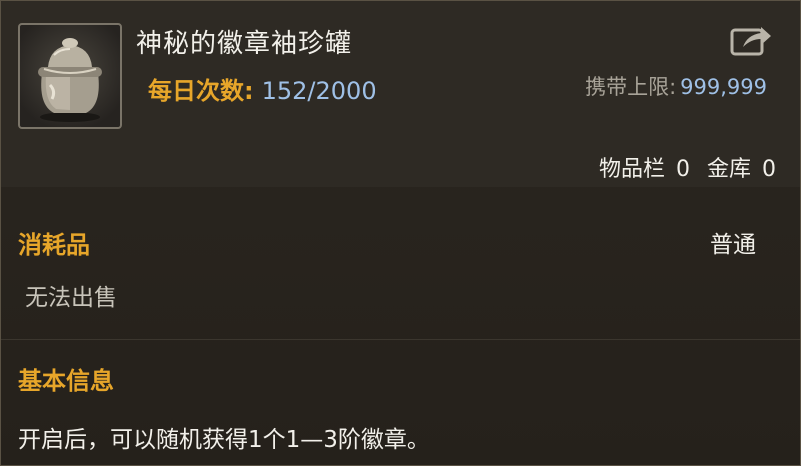 The width and height of the screenshot is (801, 466). What do you see at coordinates (769, 169) in the screenshot?
I see `vault-count: 0` at bounding box center [769, 169].